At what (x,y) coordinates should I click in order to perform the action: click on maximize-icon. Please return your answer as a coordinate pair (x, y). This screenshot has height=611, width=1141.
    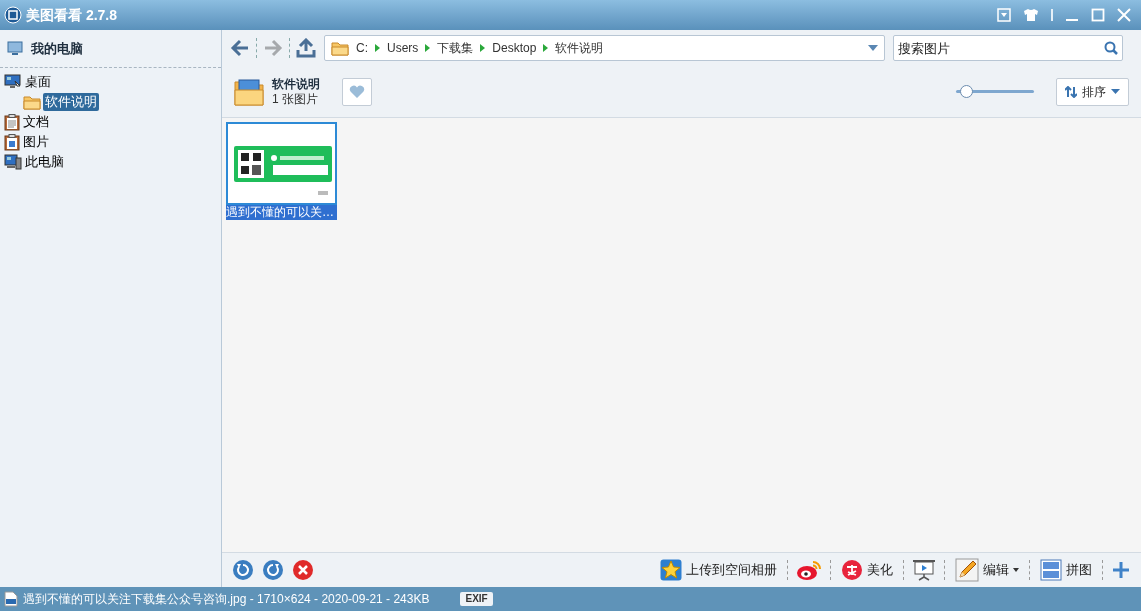
    Looking at the image, I should click on (1098, 15).